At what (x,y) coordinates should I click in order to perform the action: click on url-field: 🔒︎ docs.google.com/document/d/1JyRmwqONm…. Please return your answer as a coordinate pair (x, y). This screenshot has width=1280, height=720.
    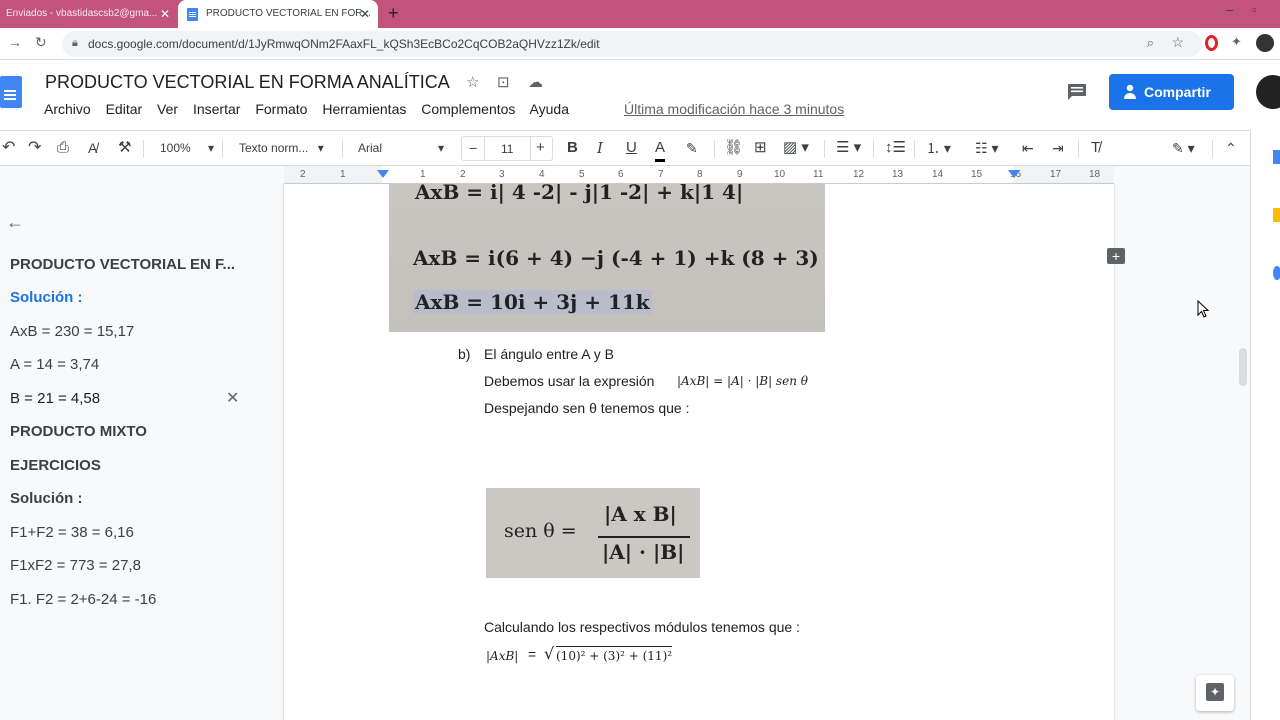
    Looking at the image, I should click on (632, 44).